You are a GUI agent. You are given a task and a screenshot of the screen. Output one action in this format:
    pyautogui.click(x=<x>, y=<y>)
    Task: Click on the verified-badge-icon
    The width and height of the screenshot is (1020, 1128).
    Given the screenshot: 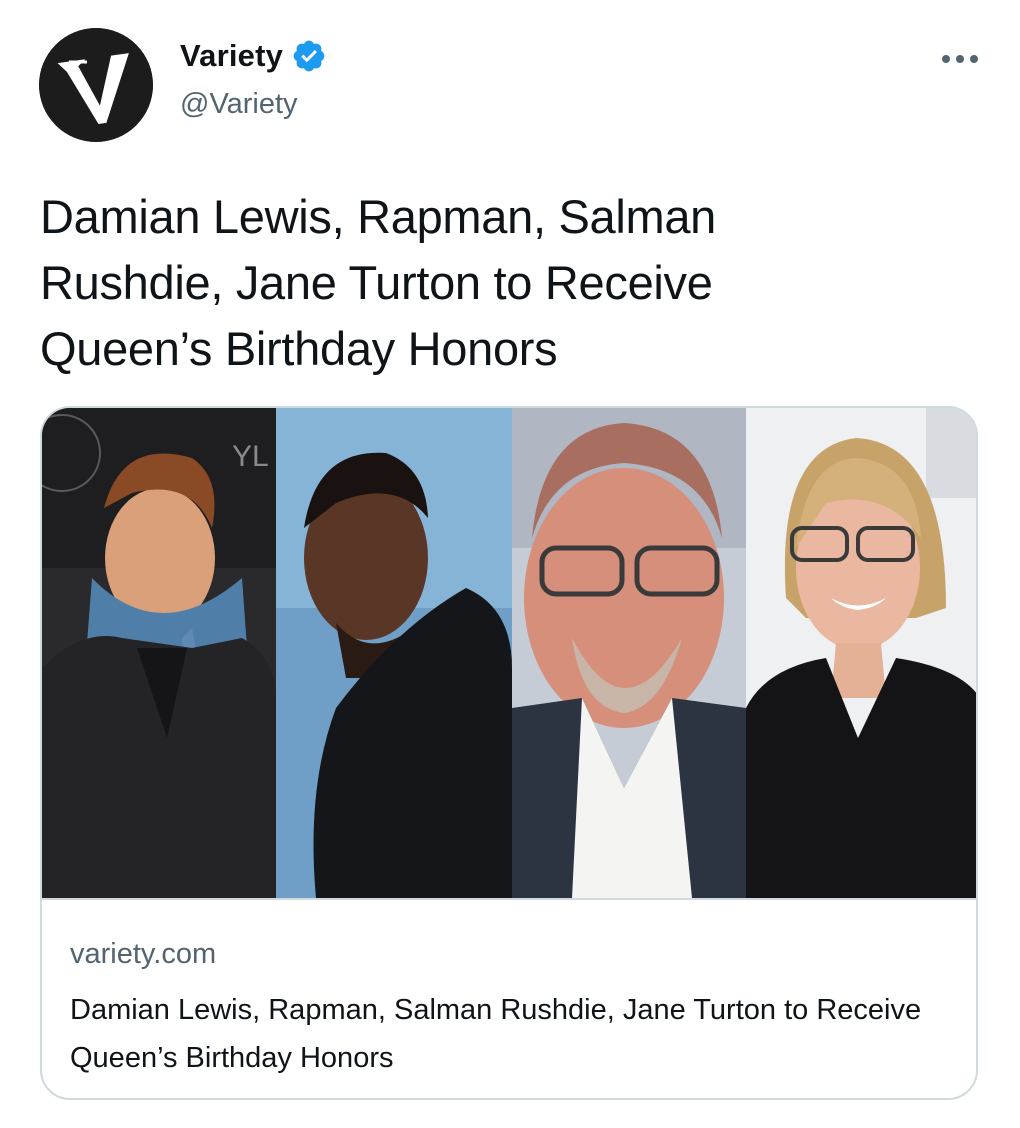 What is the action you would take?
    pyautogui.click(x=309, y=56)
    